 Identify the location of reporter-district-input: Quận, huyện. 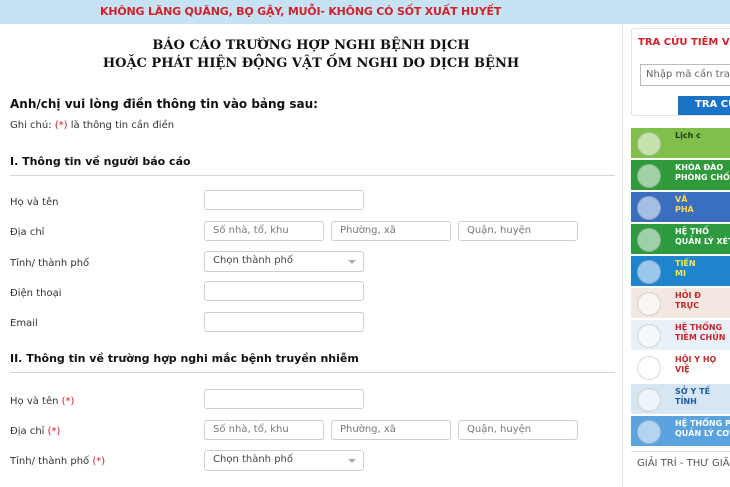
(518, 231).